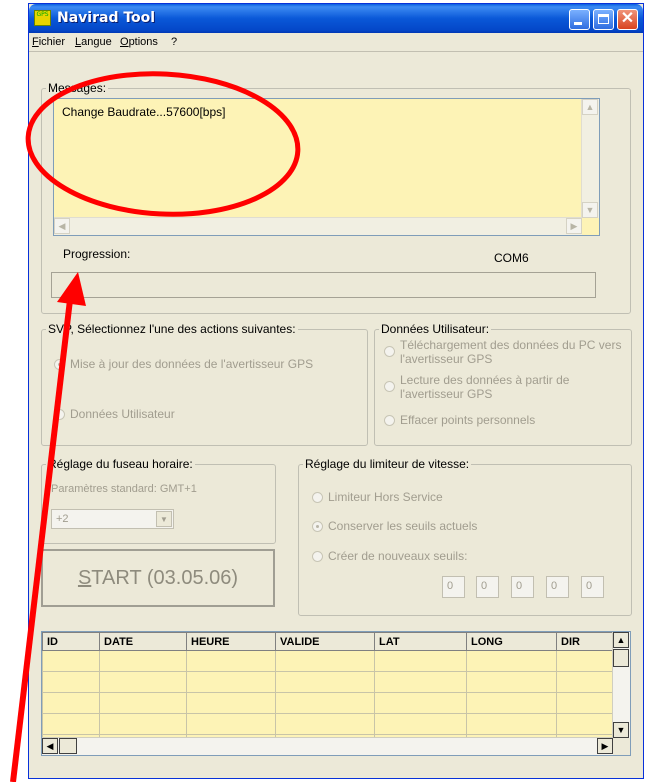 The width and height of the screenshot is (651, 782). What do you see at coordinates (231, 641) in the screenshot?
I see `column-header-heure: HEURE` at bounding box center [231, 641].